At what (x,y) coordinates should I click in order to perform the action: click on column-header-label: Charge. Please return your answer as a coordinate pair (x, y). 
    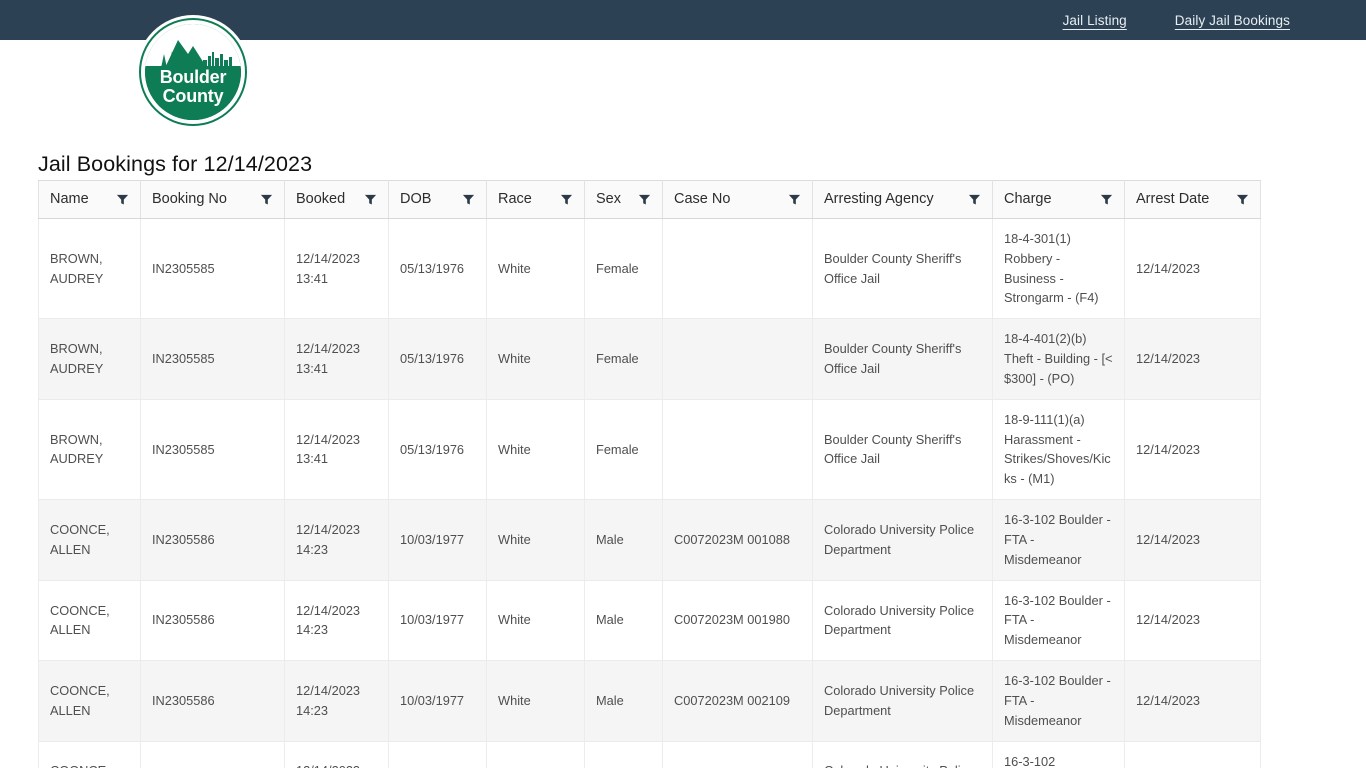
    Looking at the image, I should click on (1028, 199).